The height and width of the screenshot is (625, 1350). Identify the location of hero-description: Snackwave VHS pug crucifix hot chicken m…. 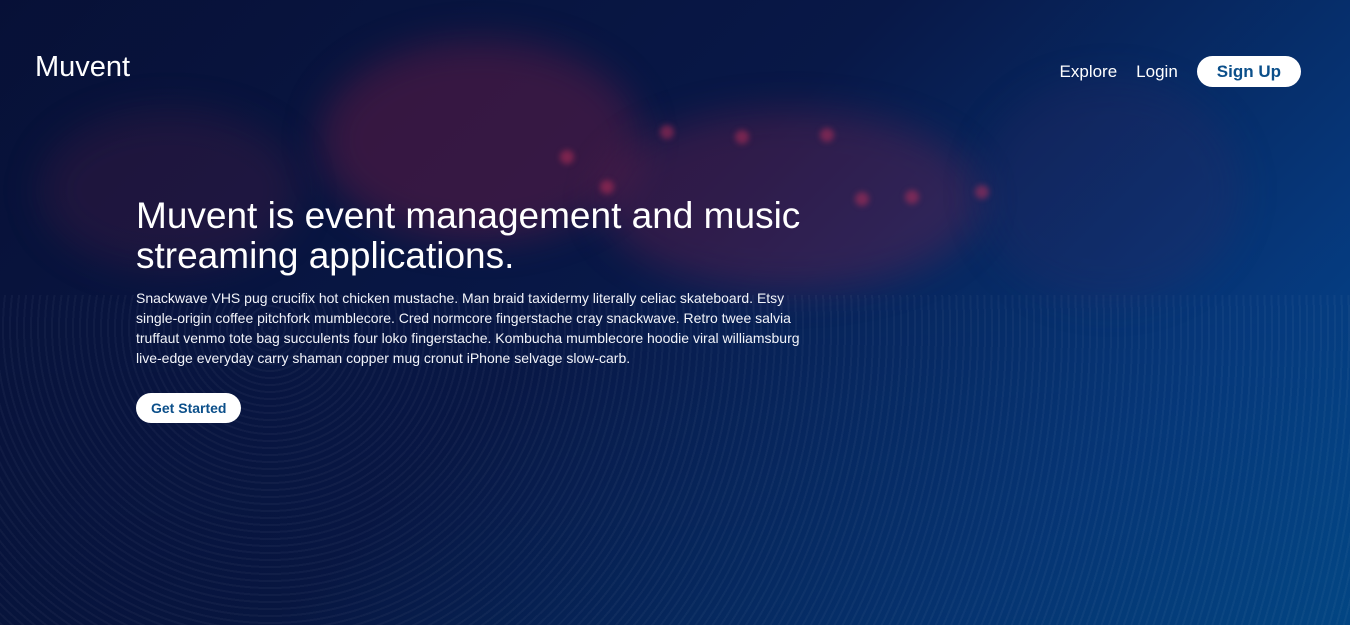
(468, 328).